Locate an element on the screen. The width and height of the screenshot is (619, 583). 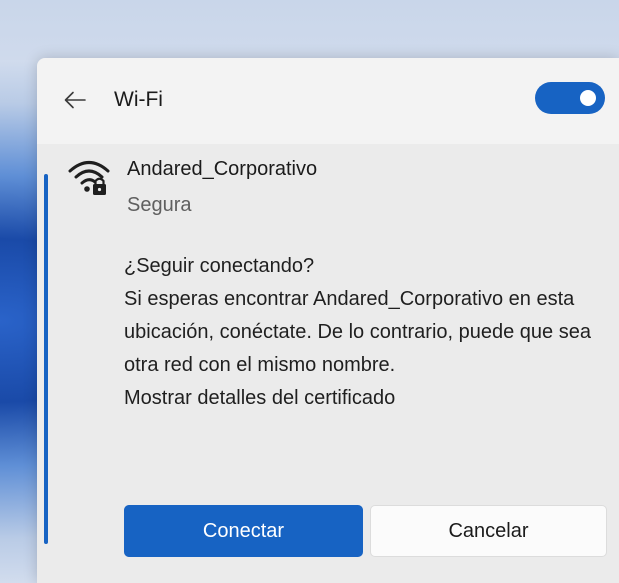
wifi-toggle is located at coordinates (570, 98).